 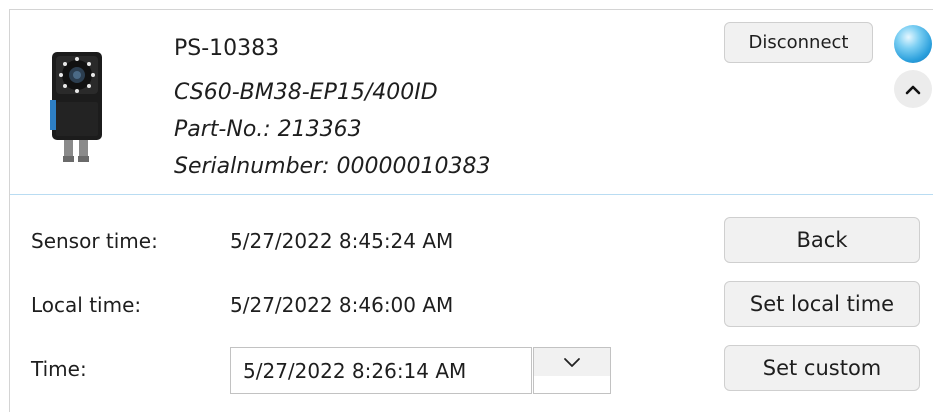 I want to click on device-part-number: Part-No.: 213363, so click(x=268, y=129).